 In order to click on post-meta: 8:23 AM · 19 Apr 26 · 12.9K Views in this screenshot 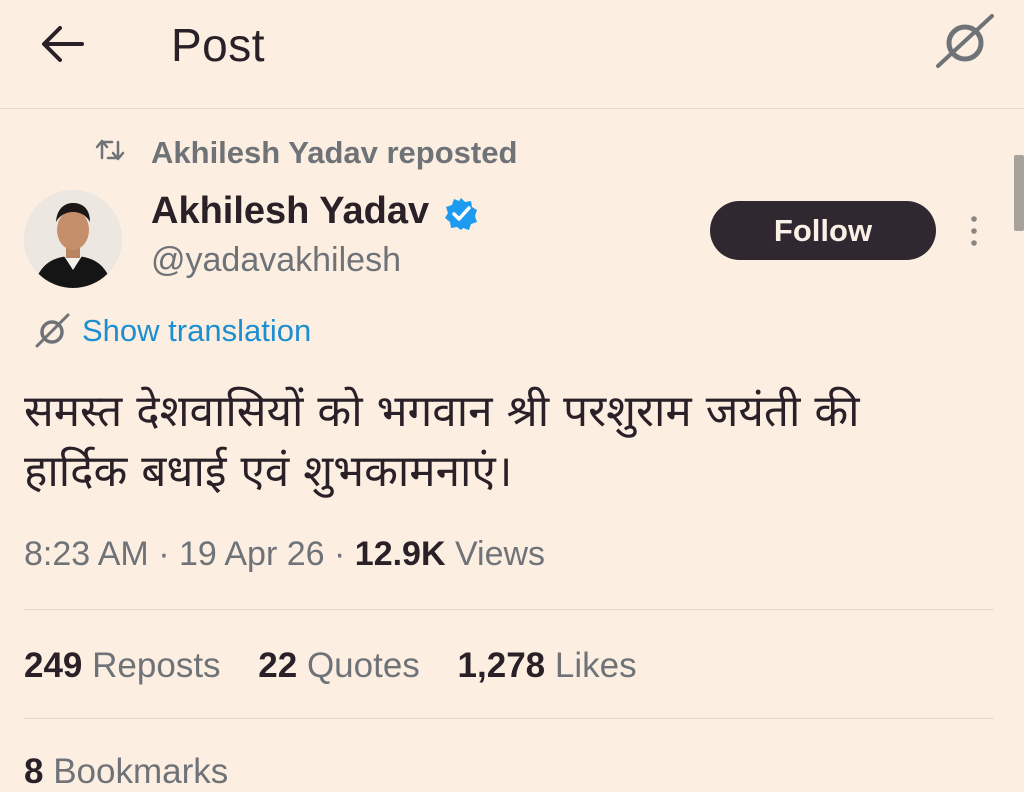, I will do `click(284, 554)`.